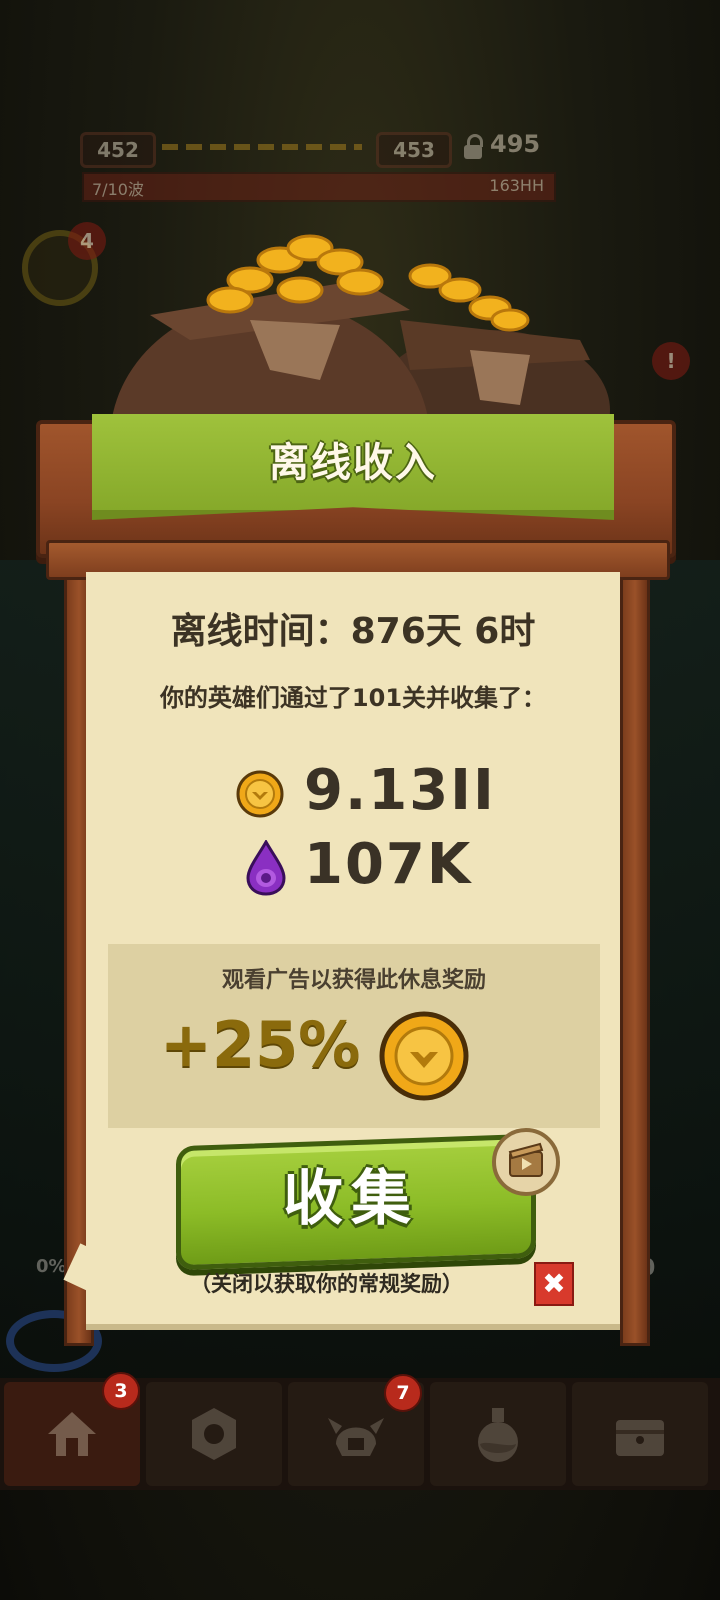  I want to click on dialog-title: 离线收入, so click(353, 463).